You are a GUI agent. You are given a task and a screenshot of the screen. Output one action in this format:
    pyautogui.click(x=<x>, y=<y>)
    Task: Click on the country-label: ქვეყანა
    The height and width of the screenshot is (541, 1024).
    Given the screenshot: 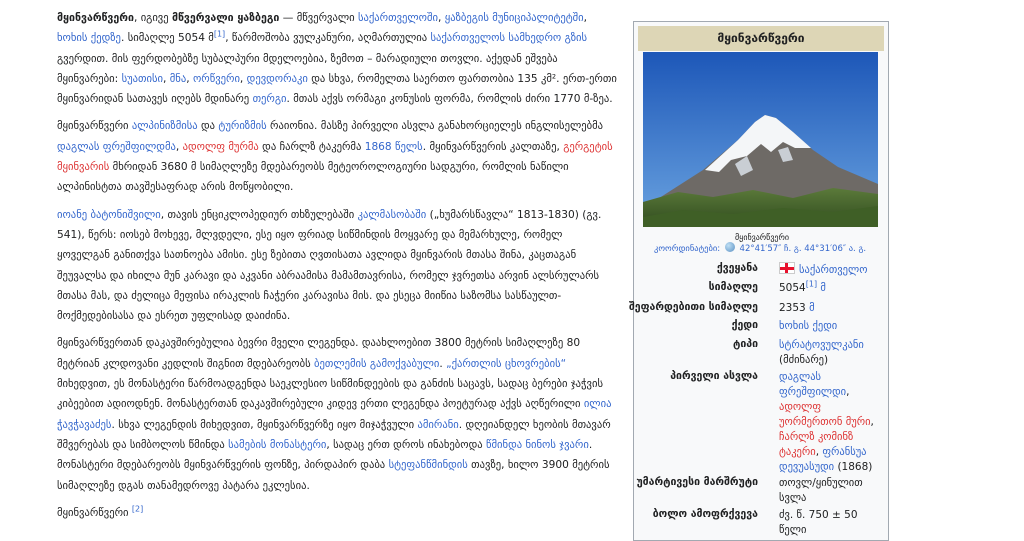 What is the action you would take?
    pyautogui.click(x=737, y=268)
    